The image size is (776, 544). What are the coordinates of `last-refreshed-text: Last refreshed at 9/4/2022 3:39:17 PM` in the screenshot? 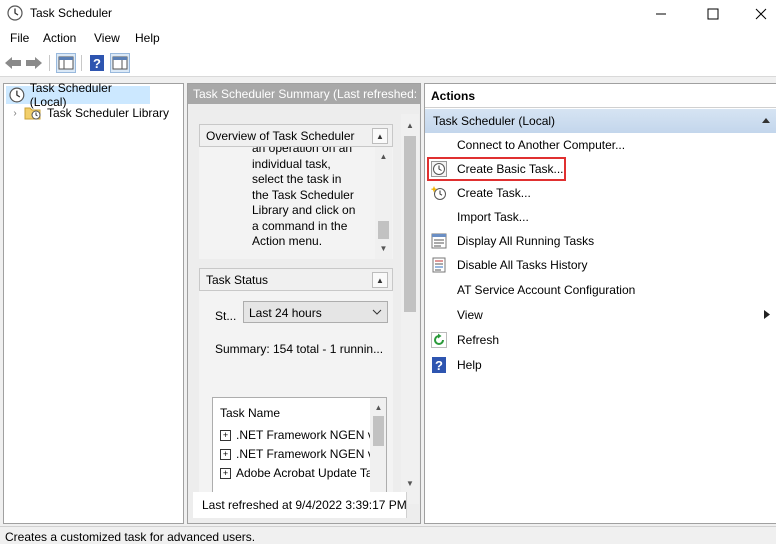 It's located at (304, 505).